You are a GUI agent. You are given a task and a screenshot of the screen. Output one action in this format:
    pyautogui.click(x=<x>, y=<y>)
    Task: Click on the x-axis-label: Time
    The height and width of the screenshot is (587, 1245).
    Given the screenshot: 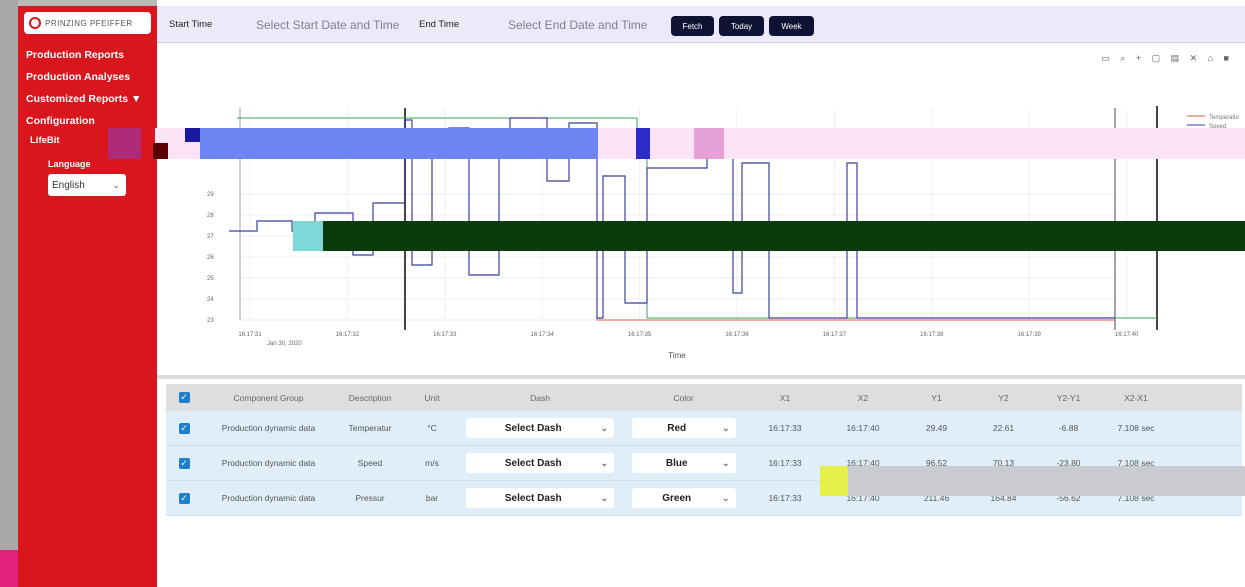 What is the action you would take?
    pyautogui.click(x=677, y=355)
    